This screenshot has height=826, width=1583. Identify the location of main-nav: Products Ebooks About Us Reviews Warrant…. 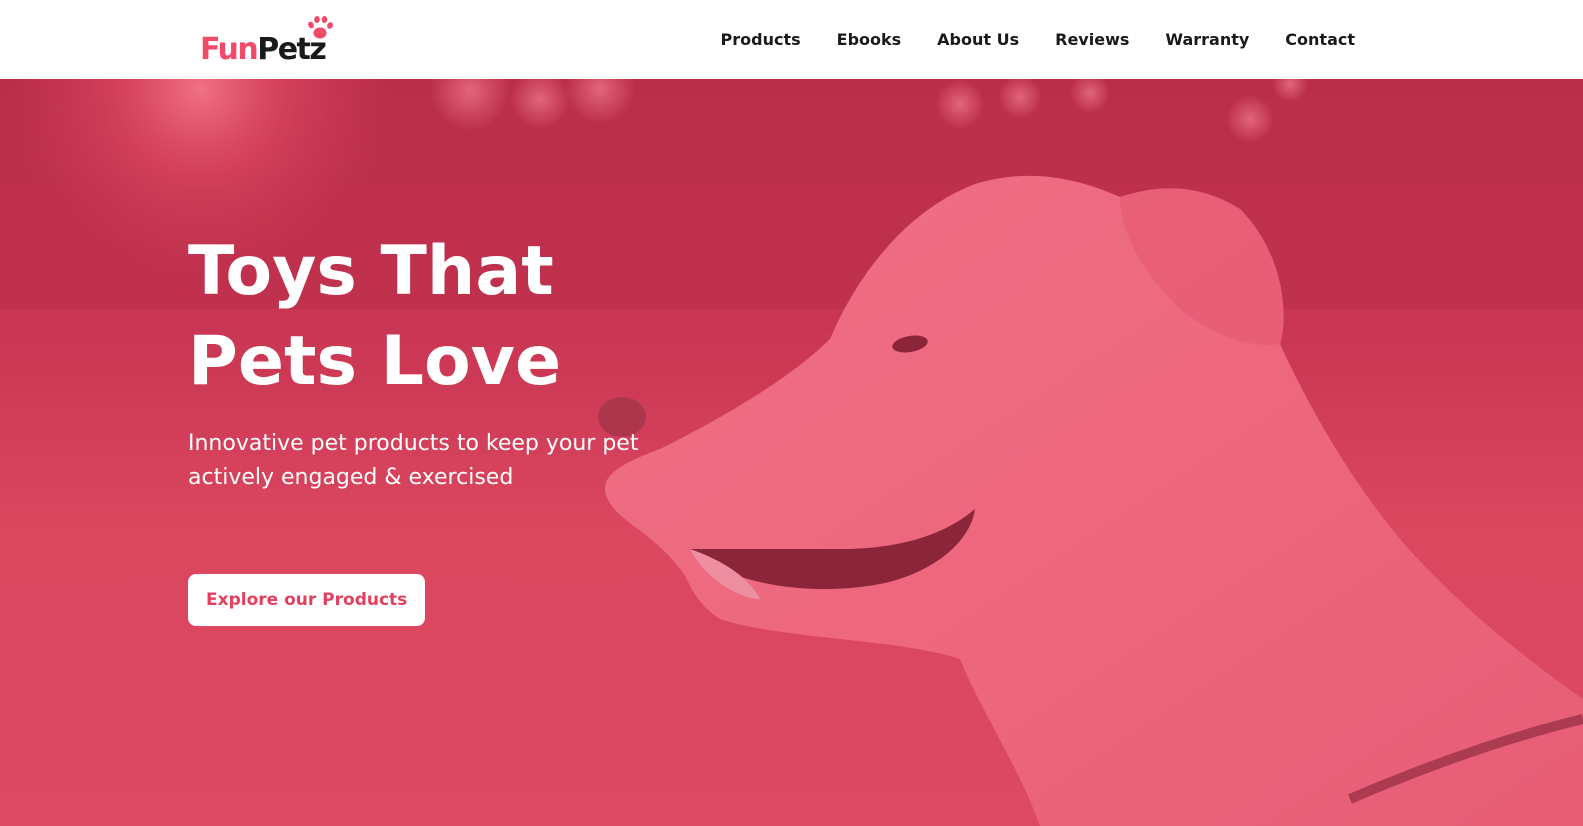
(1038, 39).